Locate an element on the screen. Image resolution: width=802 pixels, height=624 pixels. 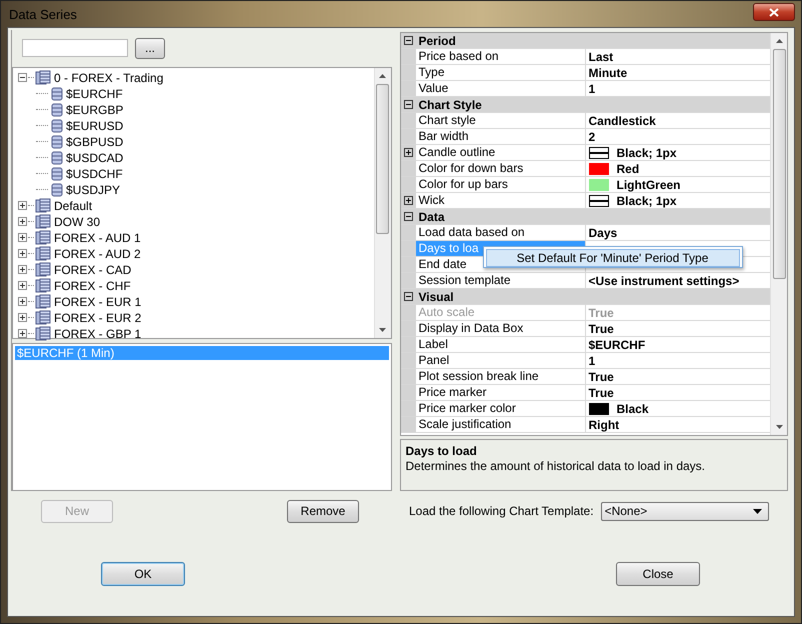
description-title: Days to load is located at coordinates (442, 451).